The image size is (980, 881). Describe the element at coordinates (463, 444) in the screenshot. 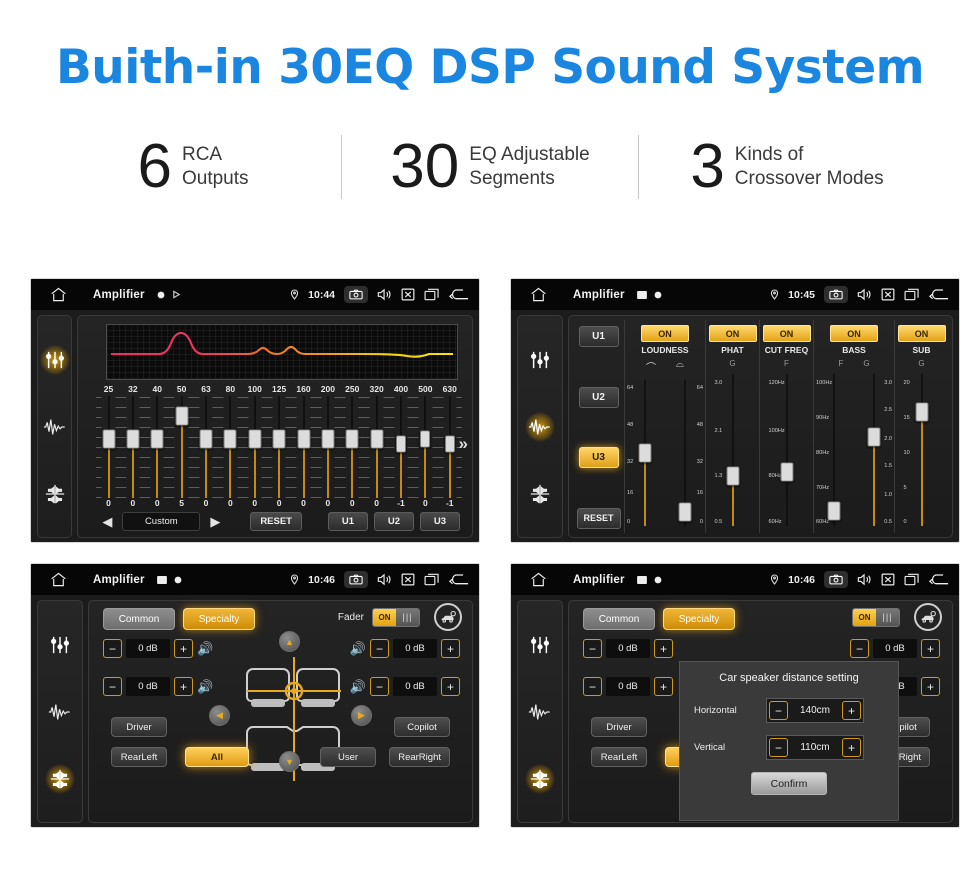

I see `more-bands-icon: »` at that location.